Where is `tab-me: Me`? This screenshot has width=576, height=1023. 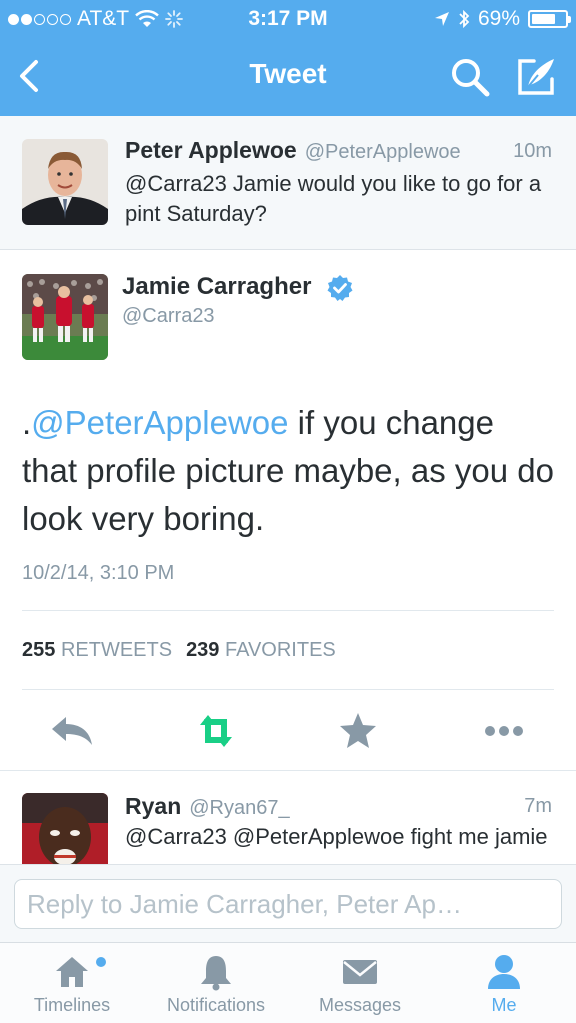
tab-me: Me is located at coordinates (504, 983).